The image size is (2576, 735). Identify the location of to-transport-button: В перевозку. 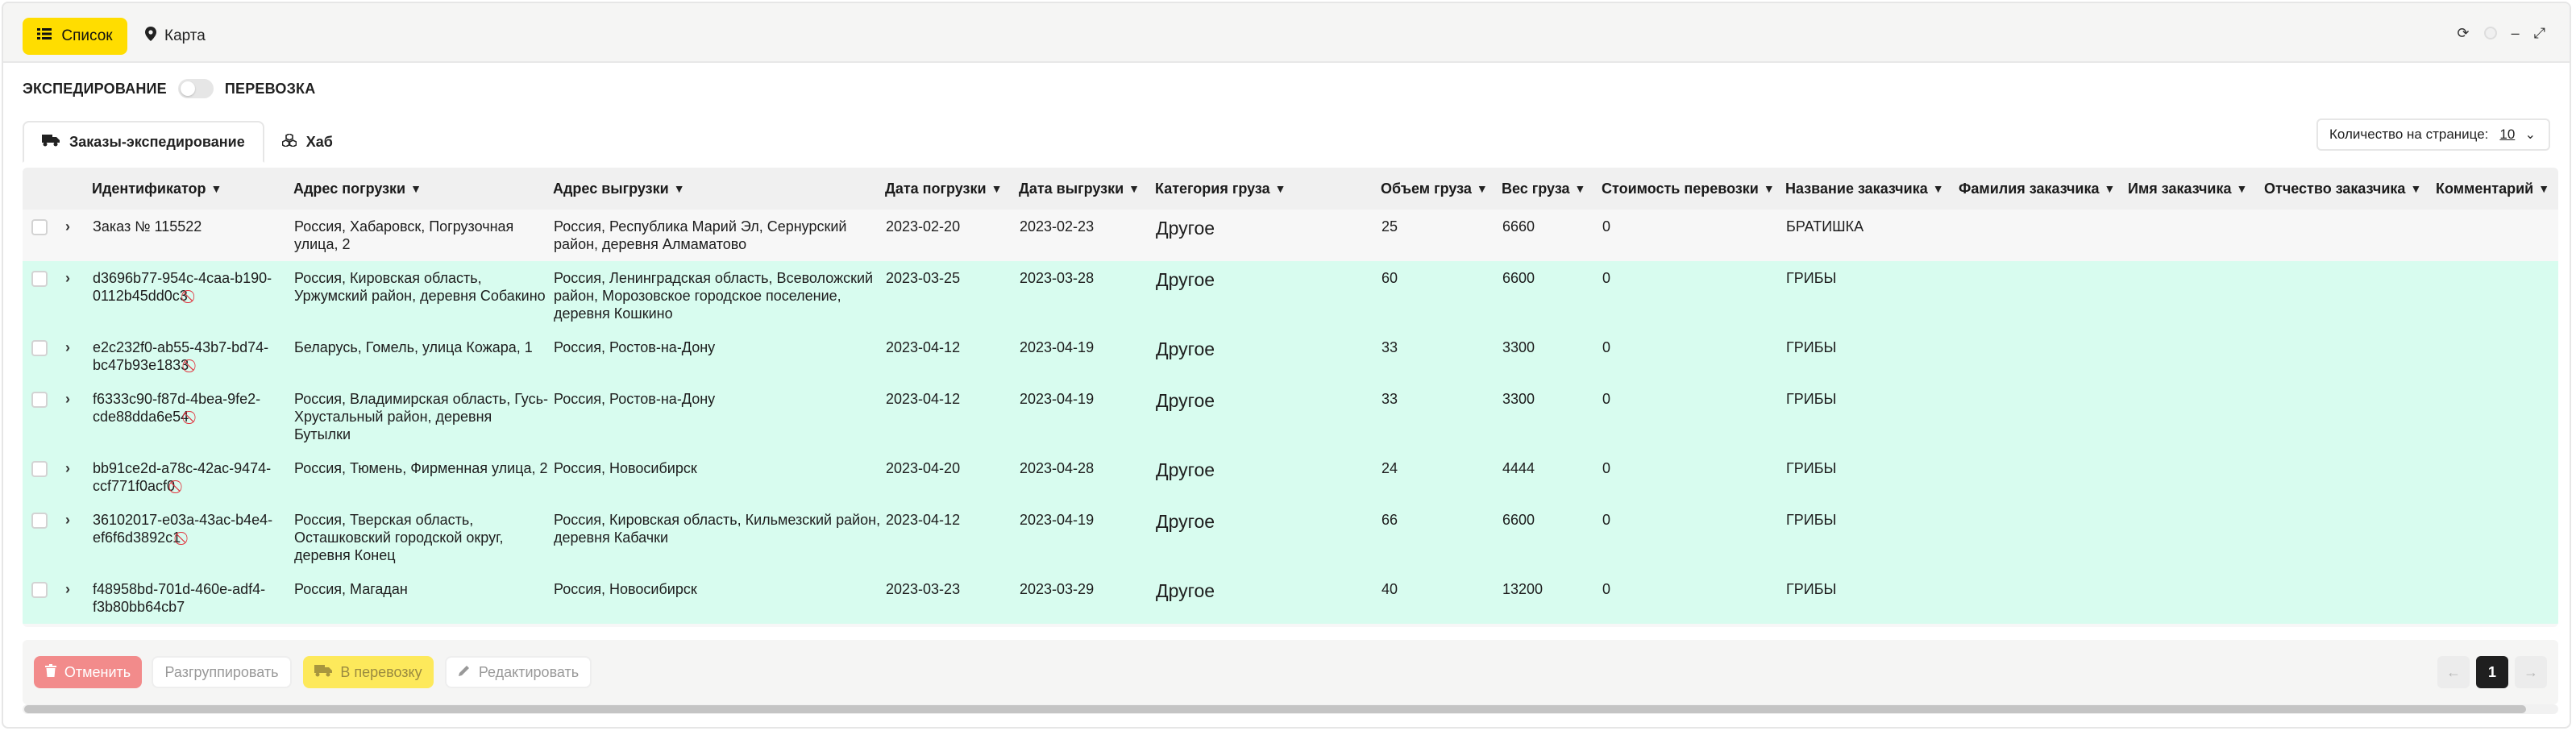
(368, 672).